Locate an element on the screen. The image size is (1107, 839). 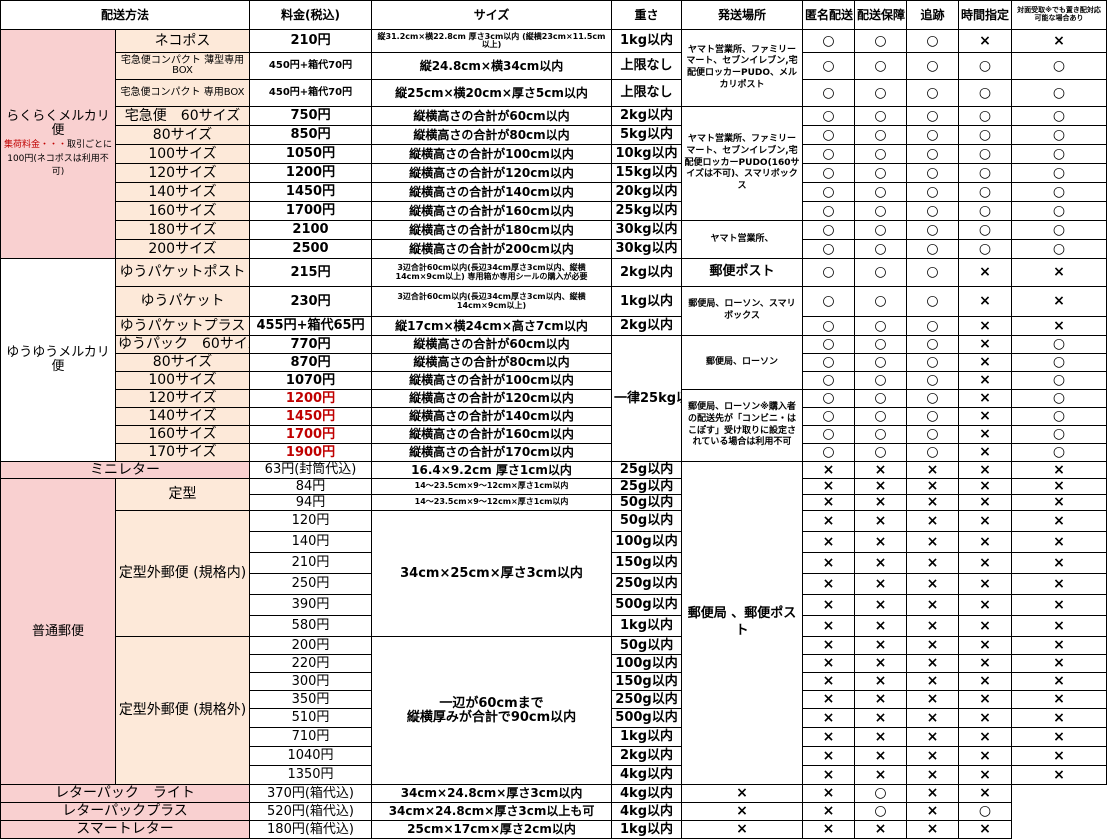
size-cell: 34cm×24.8cm×厚さ3cm以上も可 is located at coordinates (492, 811).